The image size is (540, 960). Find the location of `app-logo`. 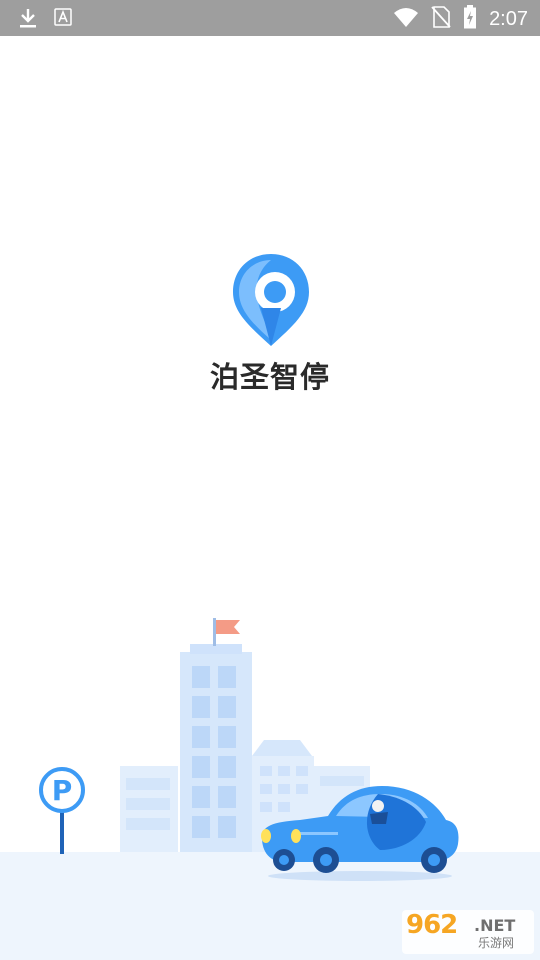

app-logo is located at coordinates (271, 300).